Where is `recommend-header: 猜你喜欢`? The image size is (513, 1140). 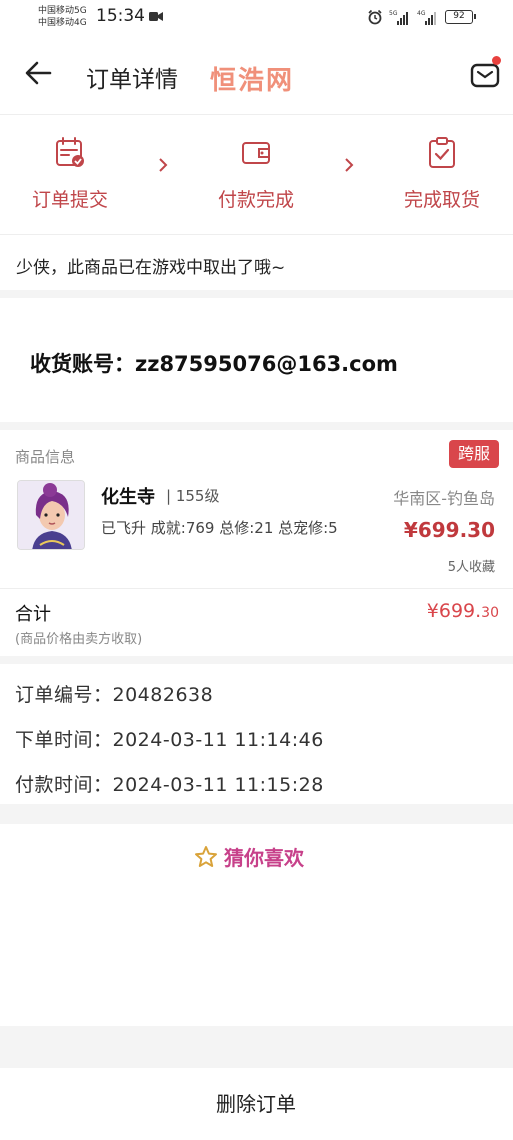
recommend-header: 猜你喜欢 is located at coordinates (249, 856).